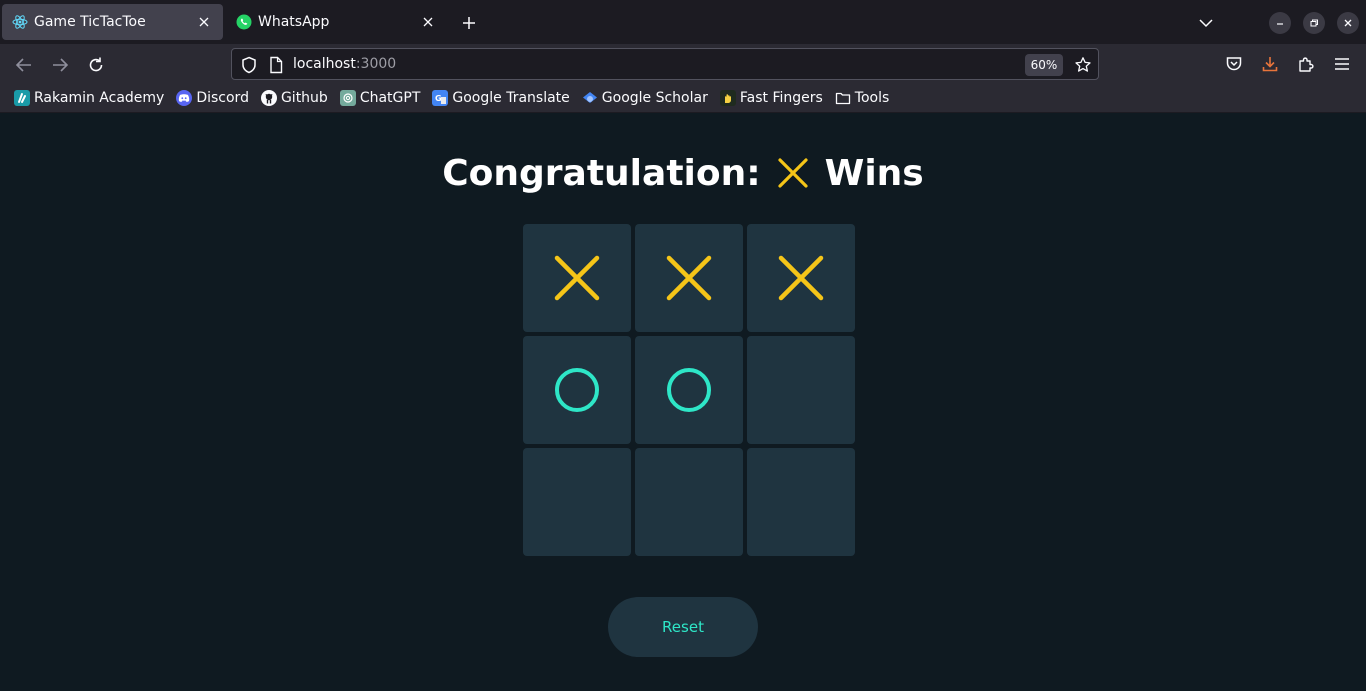  I want to click on bookmark-star-icon, so click(1083, 65).